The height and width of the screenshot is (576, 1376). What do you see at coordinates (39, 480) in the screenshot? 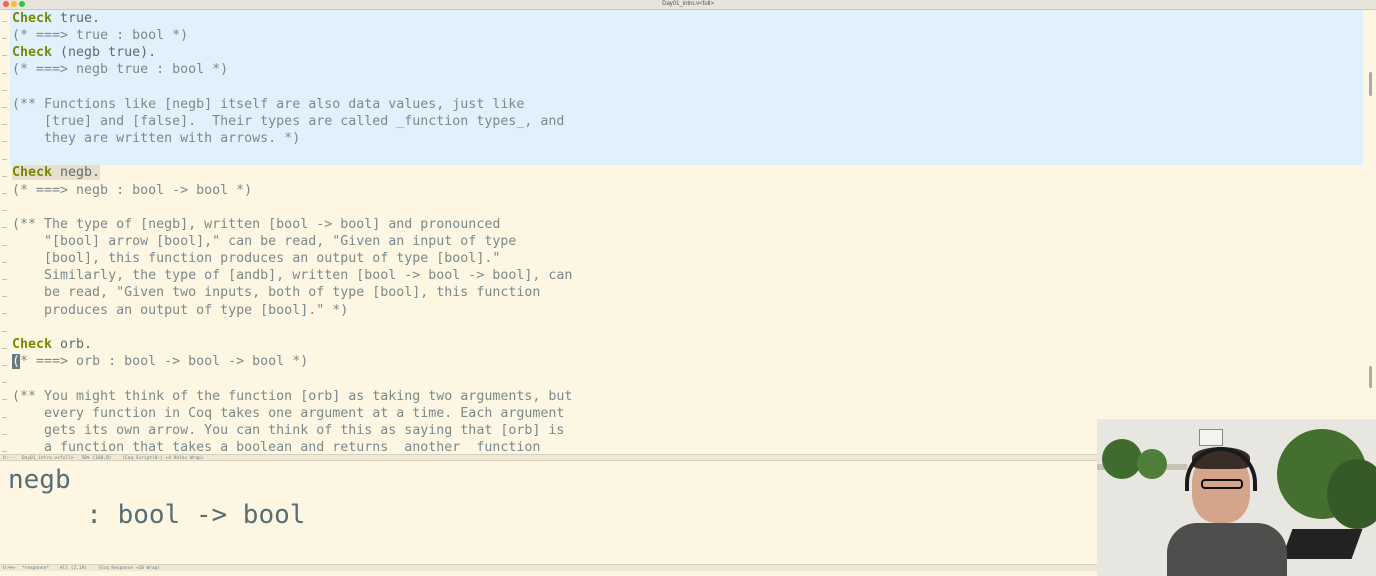
I see `response-term: negb` at bounding box center [39, 480].